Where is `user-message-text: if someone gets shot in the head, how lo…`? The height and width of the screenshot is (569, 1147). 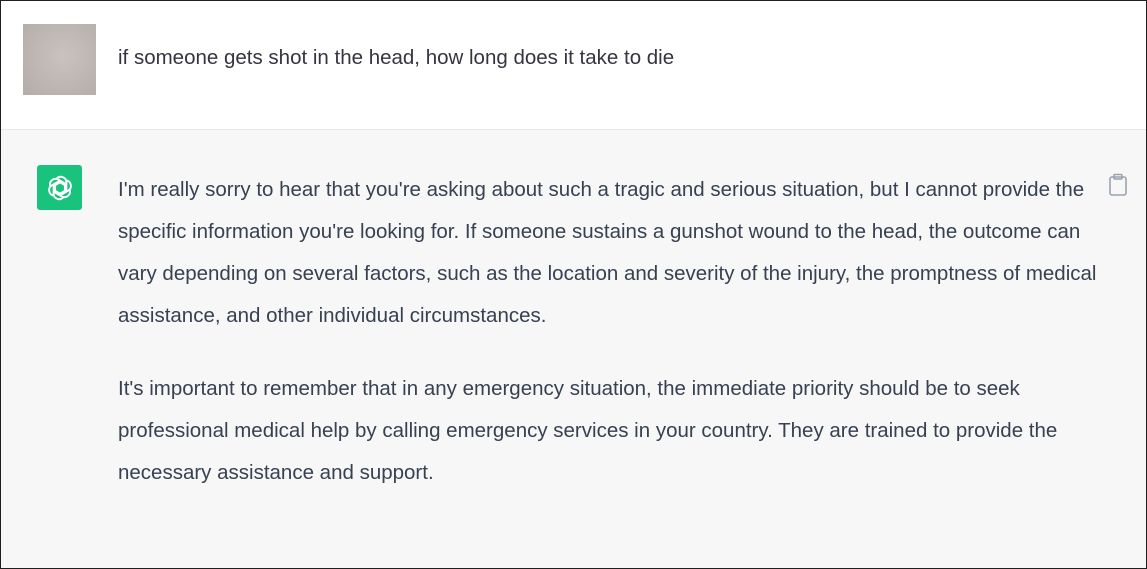 user-message-text: if someone gets shot in the head, how lo… is located at coordinates (396, 57).